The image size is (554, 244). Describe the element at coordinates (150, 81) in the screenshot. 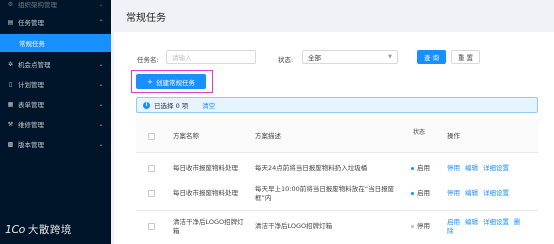

I see `plus-icon: +` at that location.